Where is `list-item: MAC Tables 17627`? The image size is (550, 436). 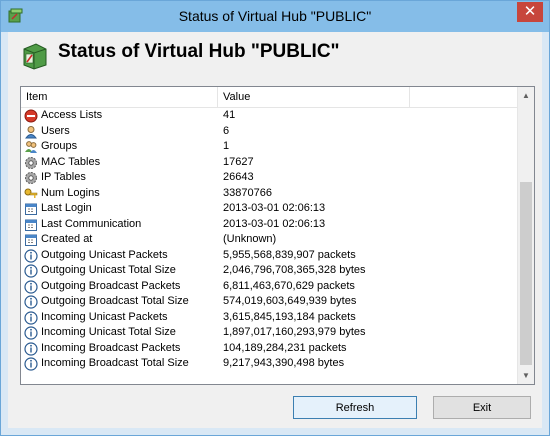 list-item: MAC Tables 17627 is located at coordinates (269, 163).